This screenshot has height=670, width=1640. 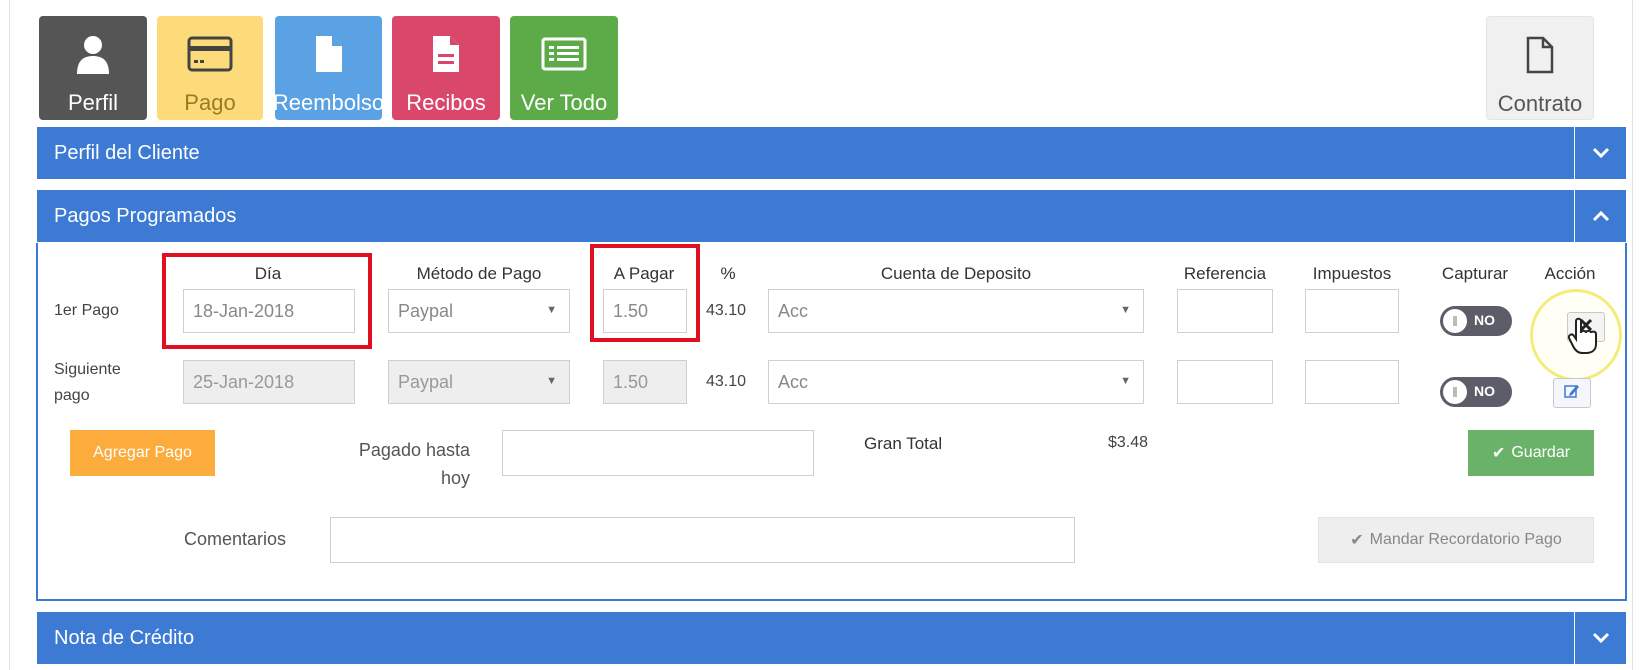 What do you see at coordinates (1465, 539) in the screenshot?
I see `mandar-recordatorio-label: Mandar Recordatorio Pago` at bounding box center [1465, 539].